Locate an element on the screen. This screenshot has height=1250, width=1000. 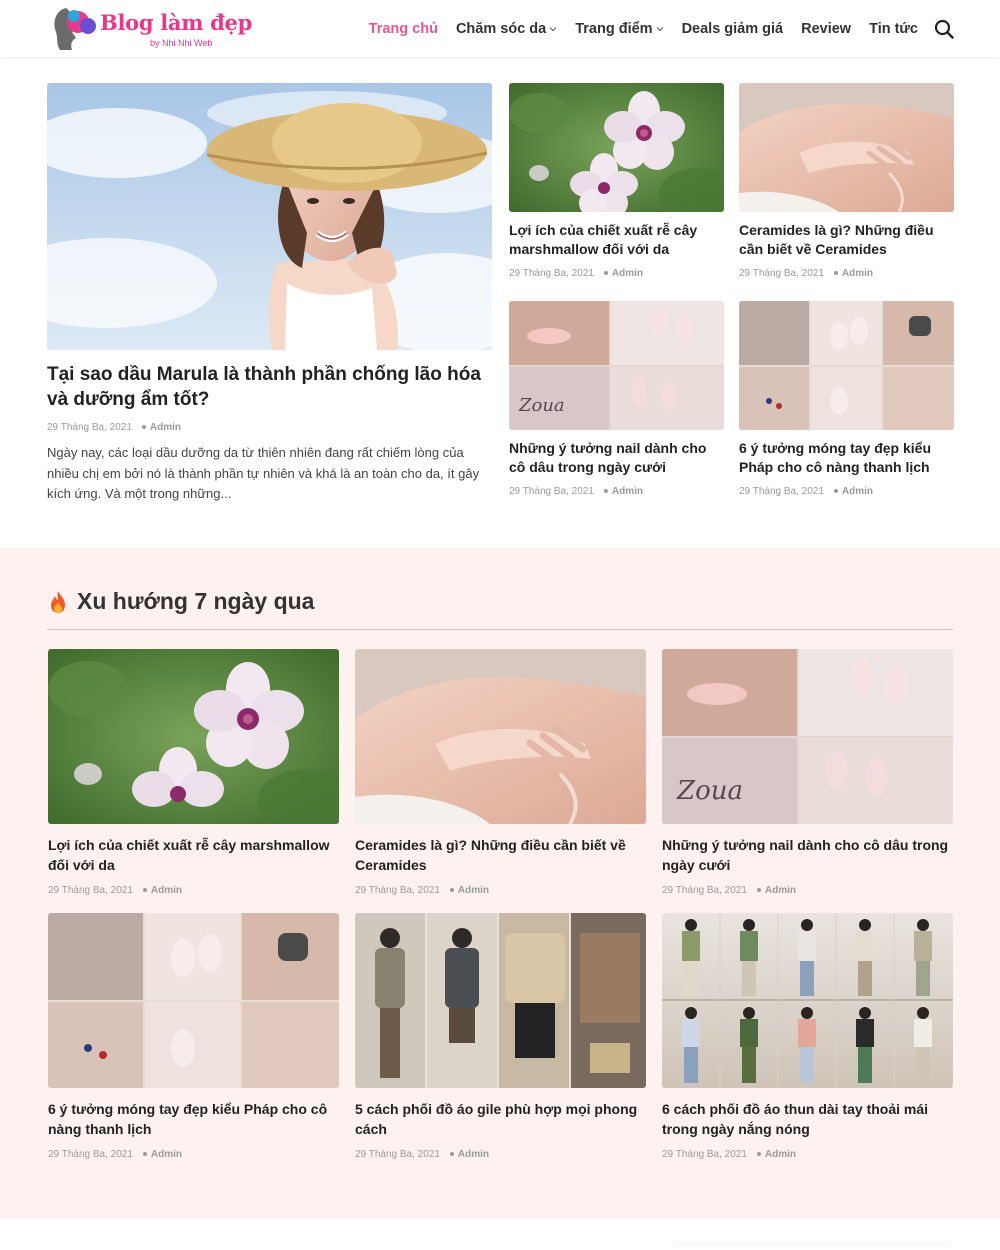
nav-label: Chăm sóc da is located at coordinates (501, 29).